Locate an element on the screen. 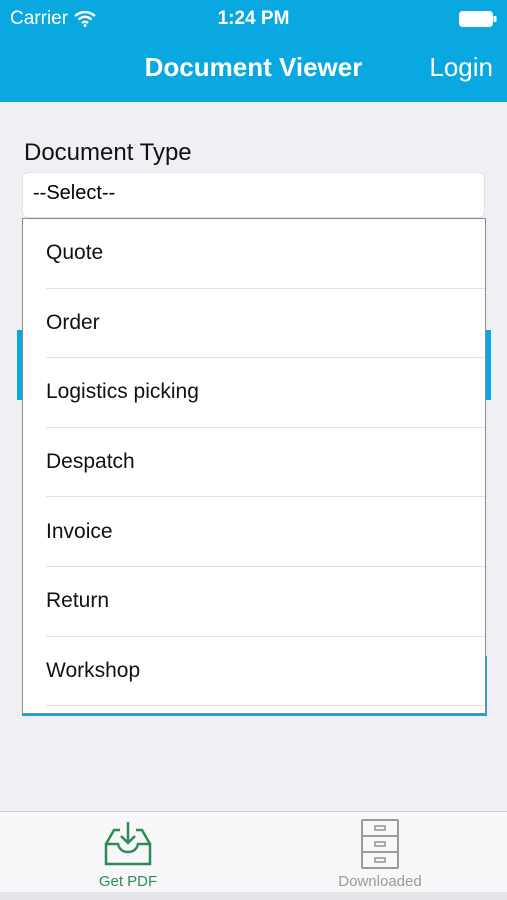  dropdown-option-invoice: Invoice is located at coordinates (265, 532).